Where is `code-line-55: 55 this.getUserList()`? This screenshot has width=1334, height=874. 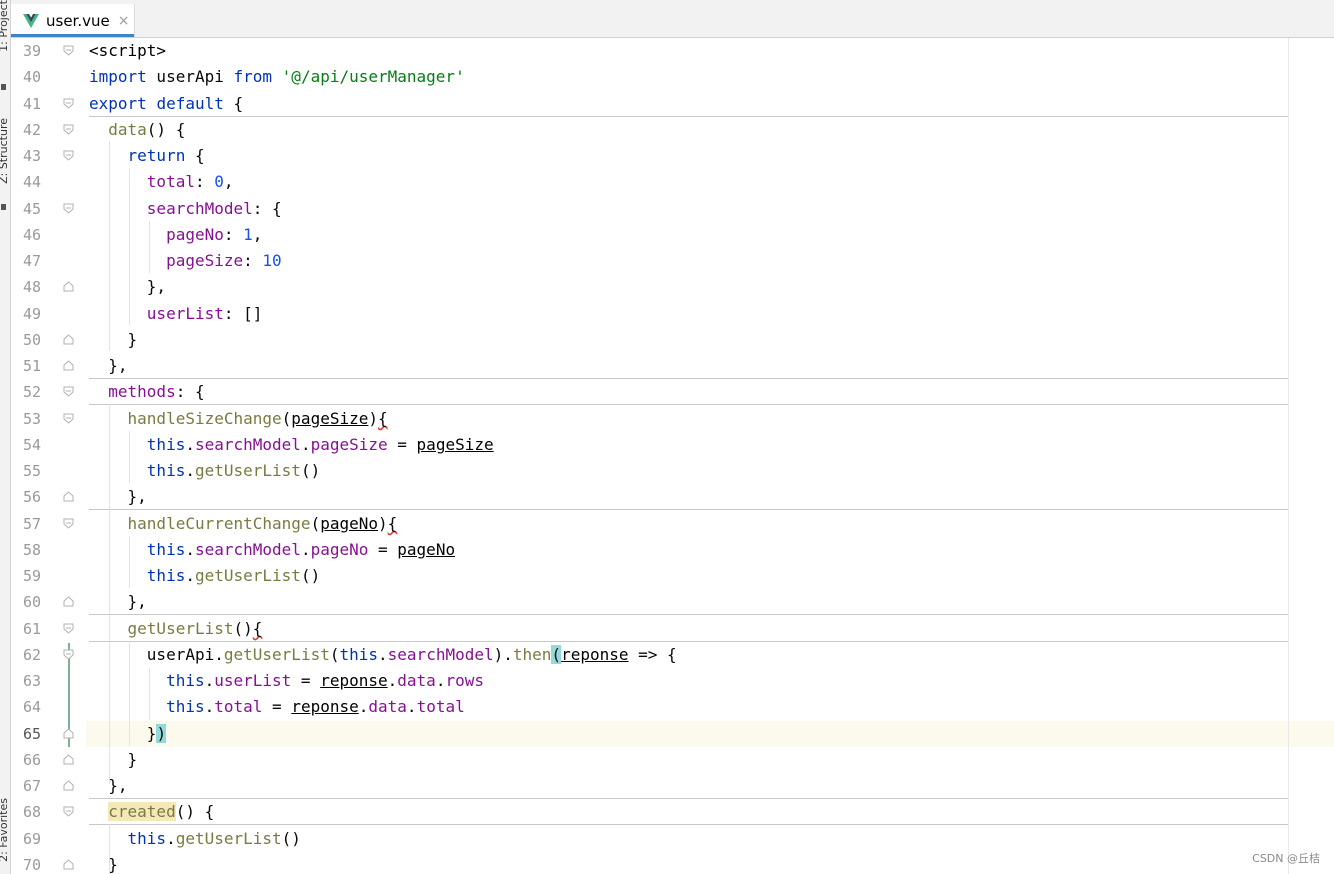
code-line-55: 55 this.getUserList() is located at coordinates (667, 471).